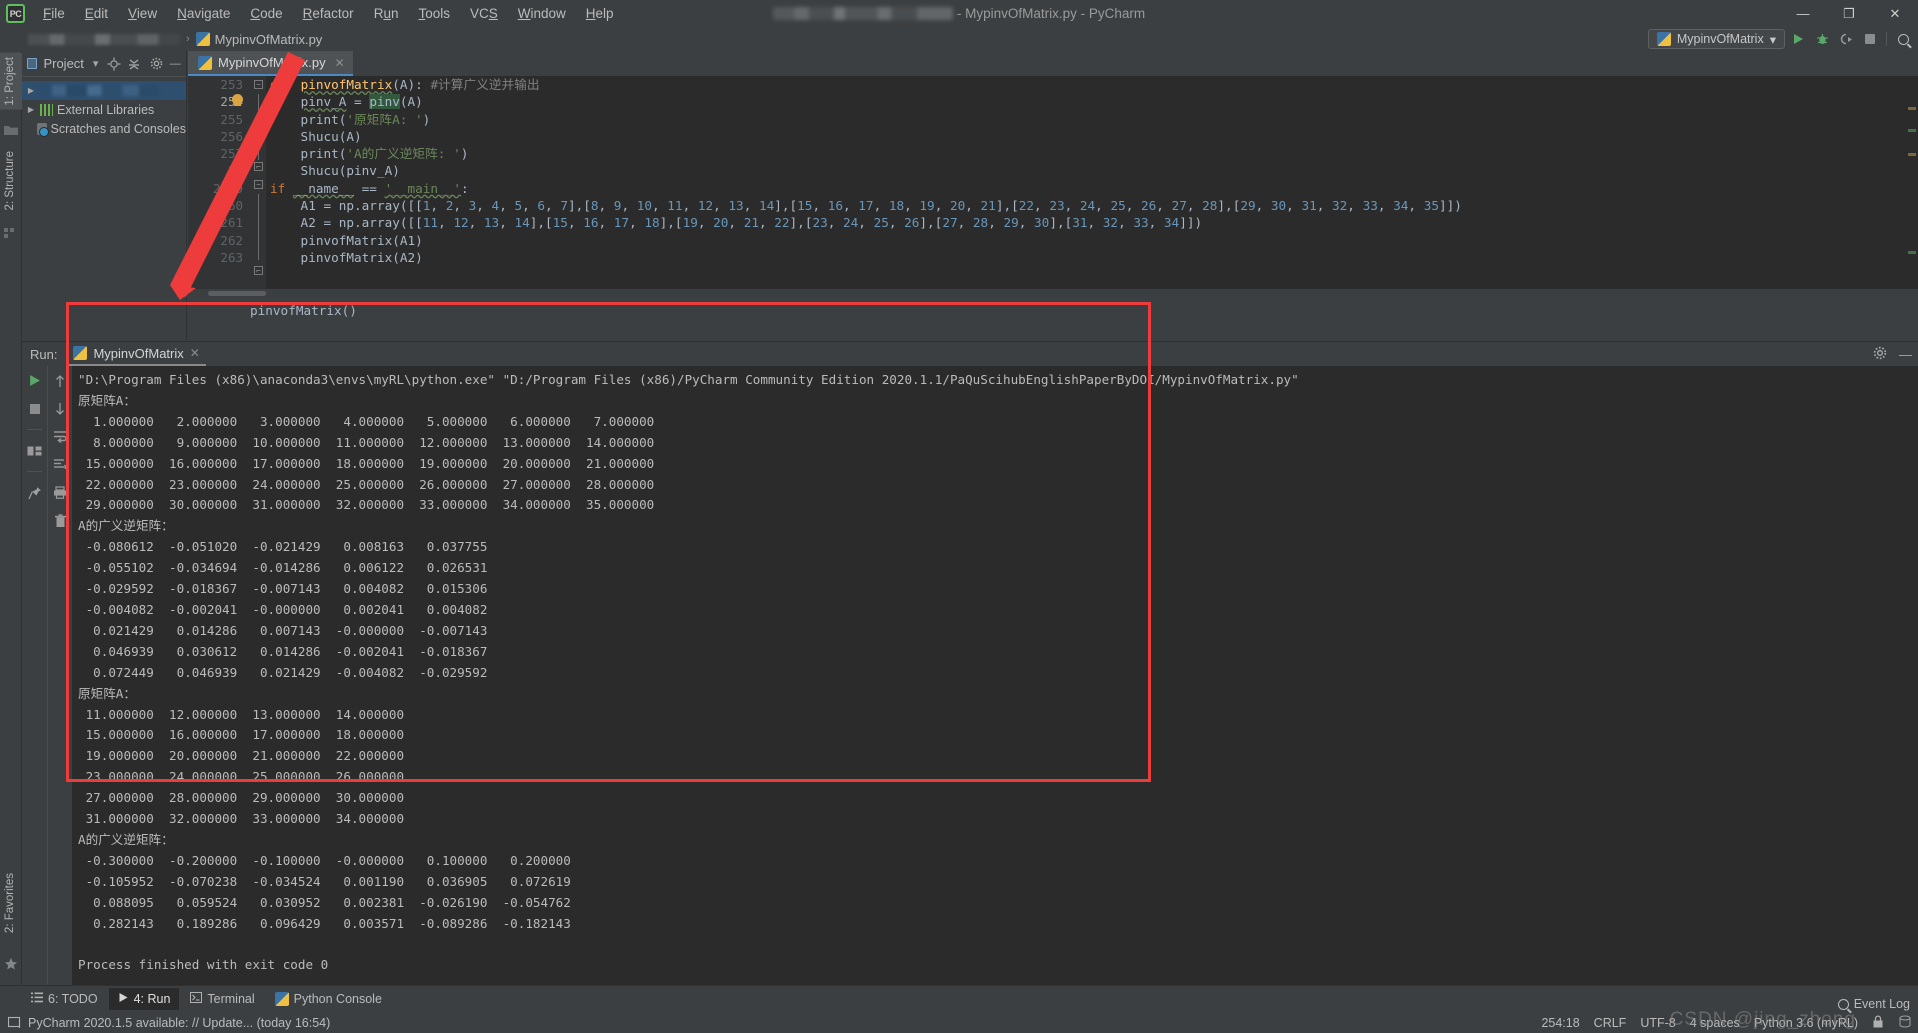 This screenshot has width=1918, height=1033. Describe the element at coordinates (434, 13) in the screenshot. I see `menu-tools: Tools` at that location.